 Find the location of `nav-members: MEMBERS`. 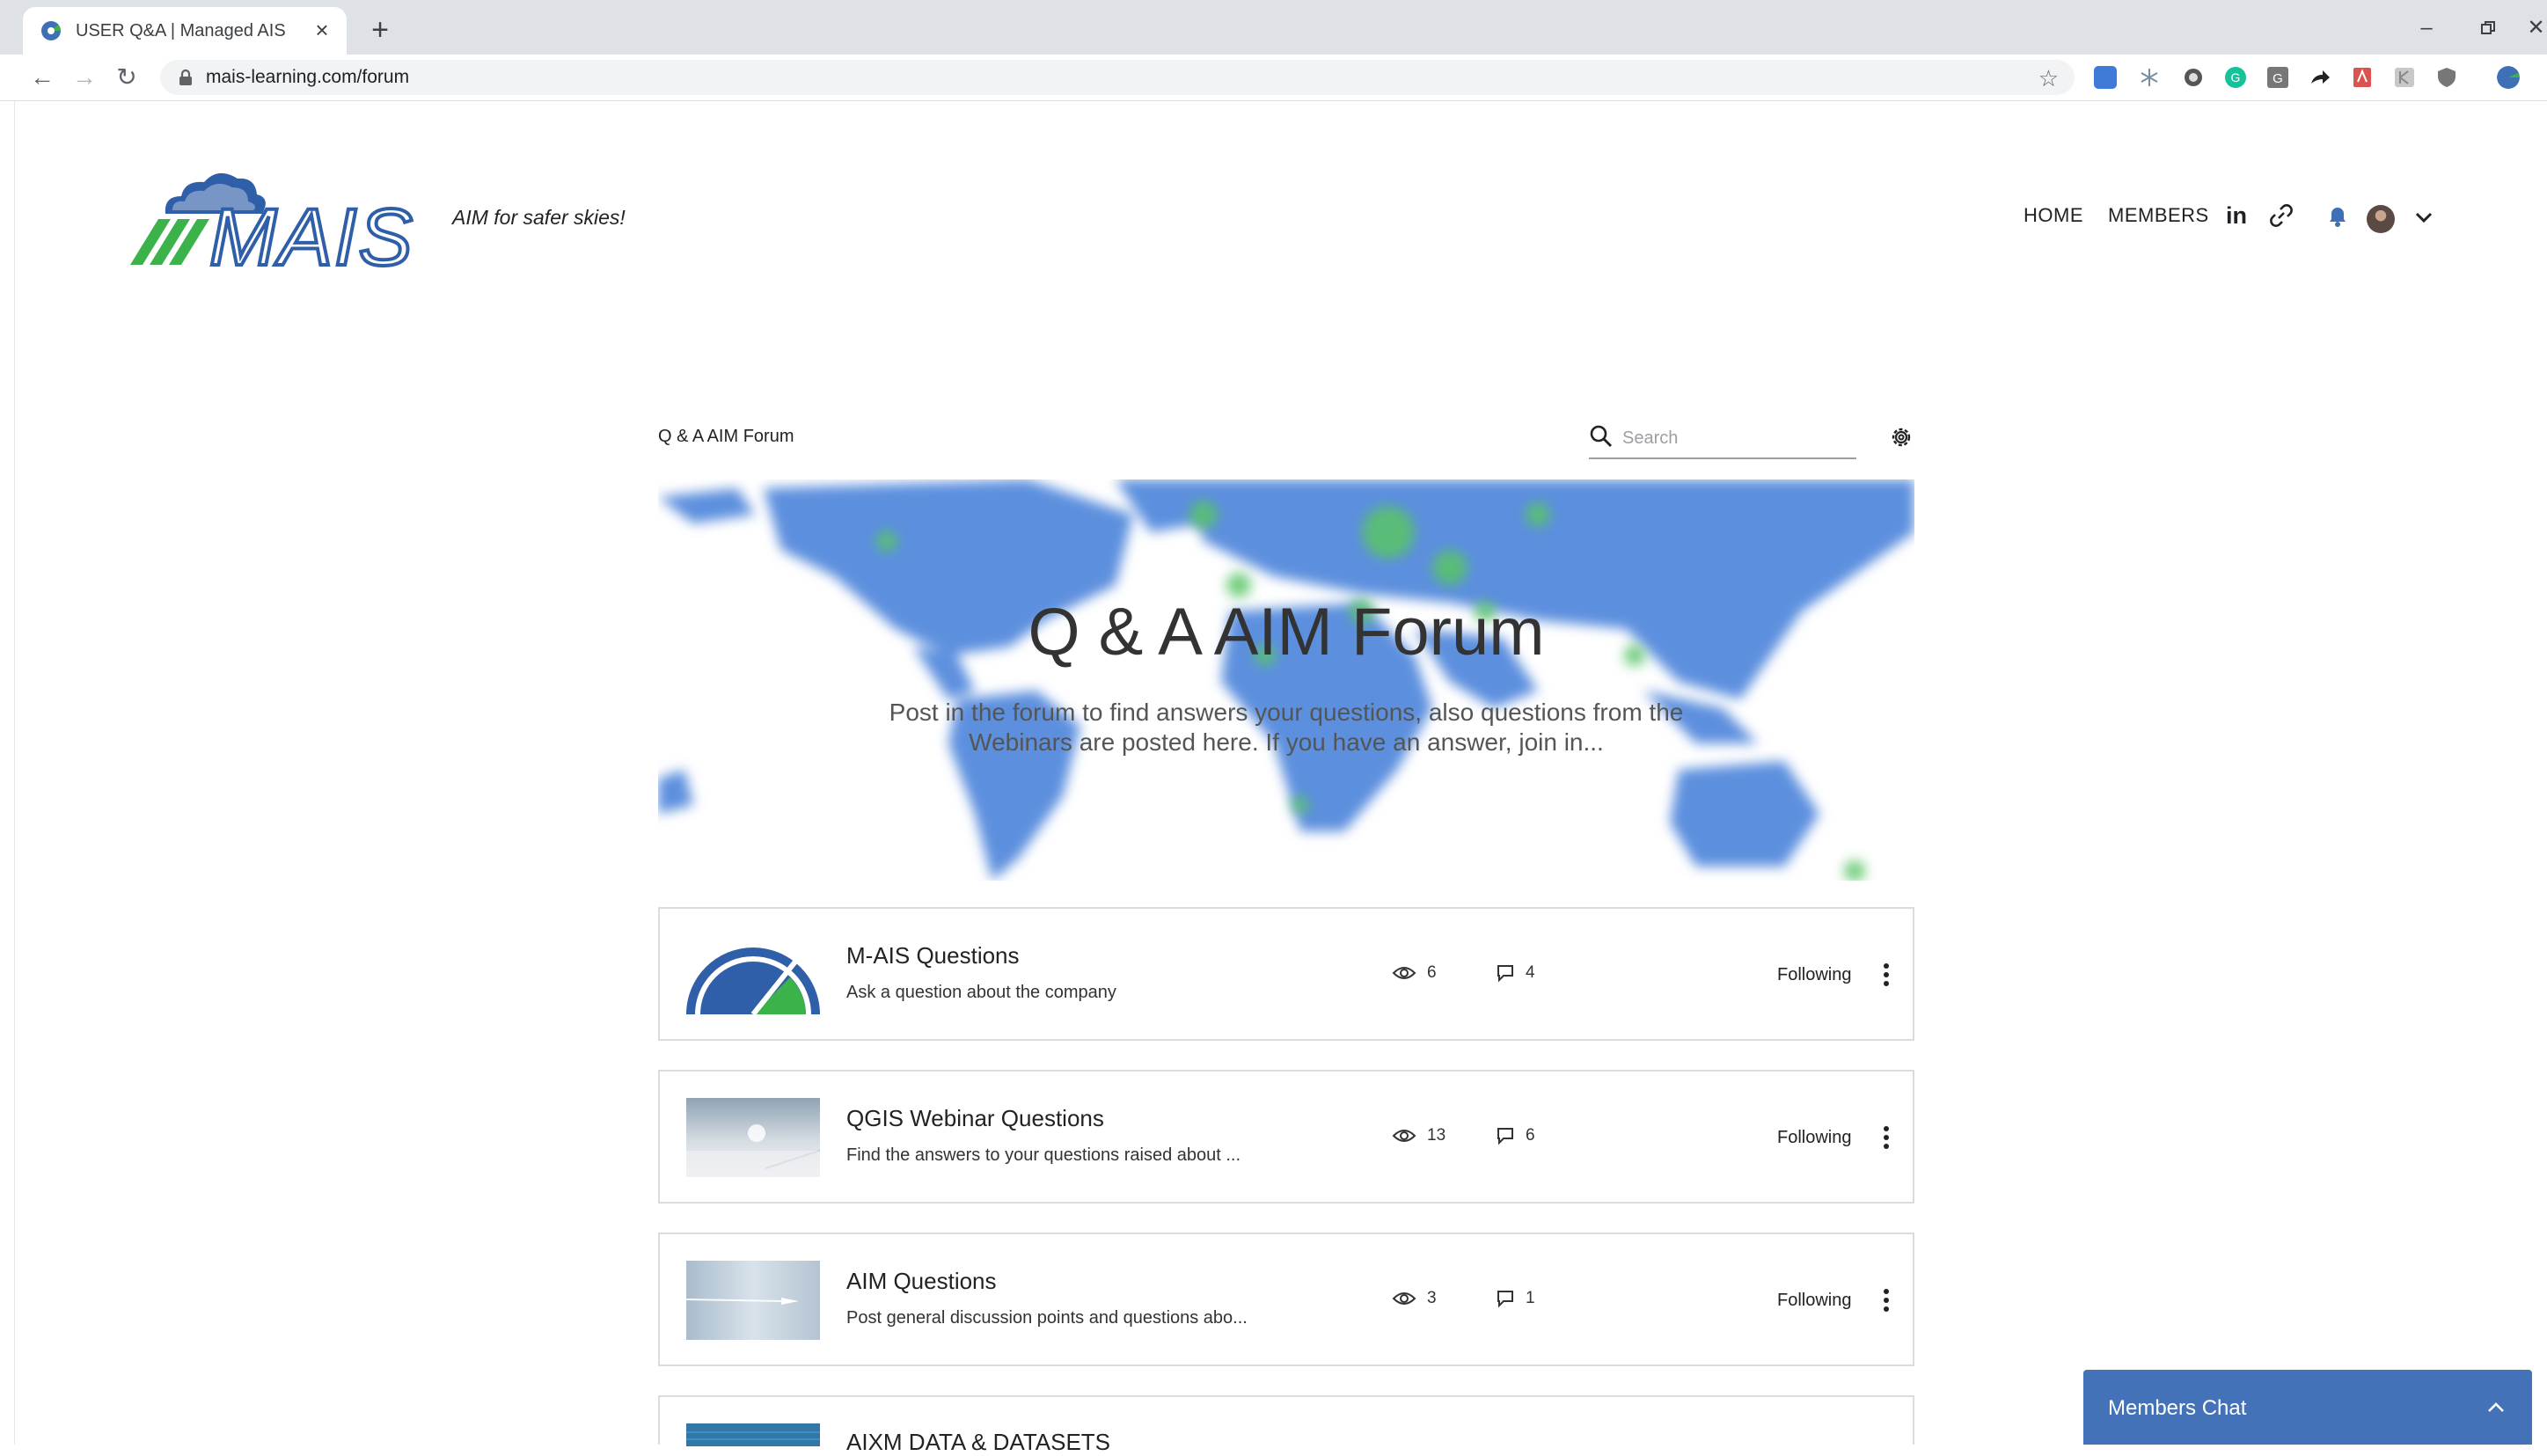

nav-members: MEMBERS is located at coordinates (2159, 215).